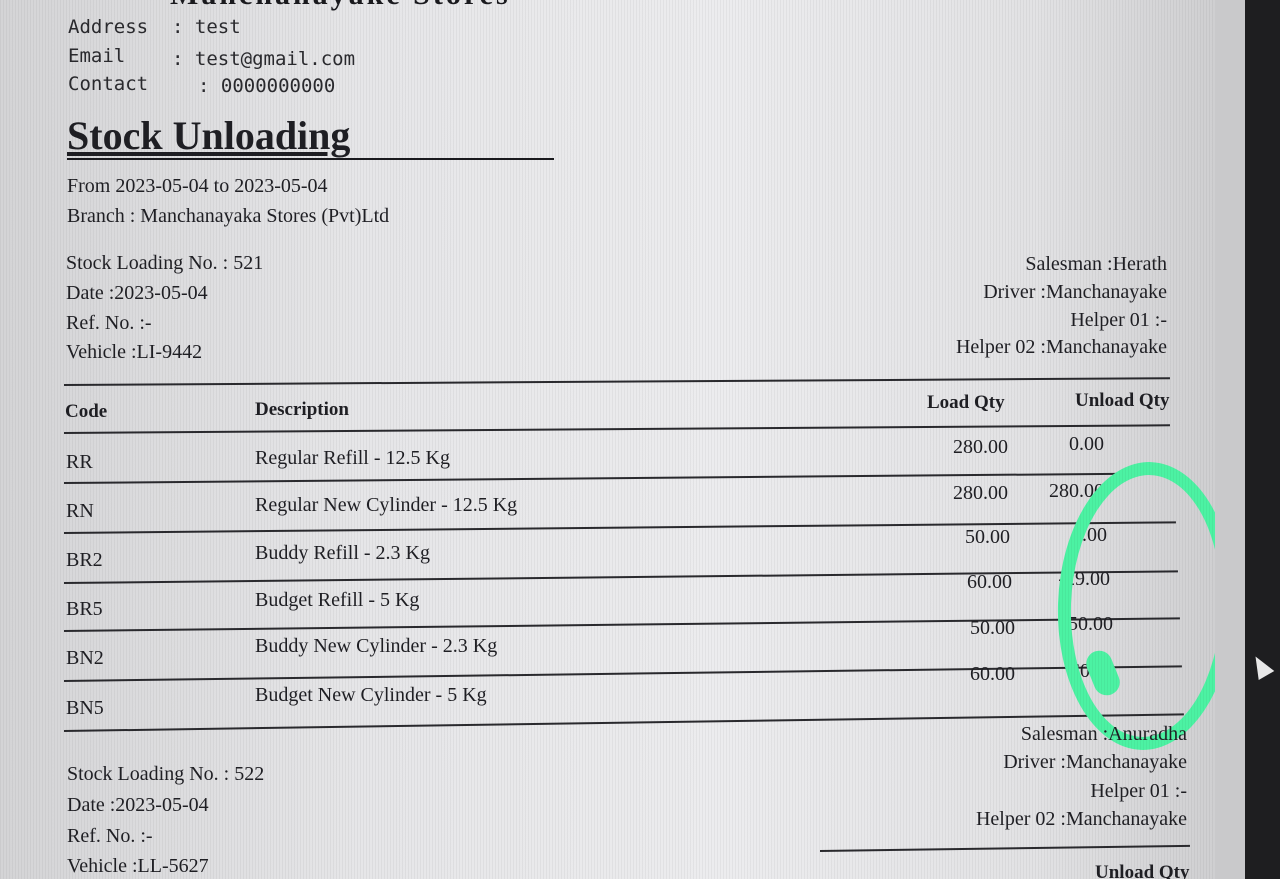 This screenshot has height=879, width=1280. I want to click on loading-2-date: Date :2023-05-04, so click(138, 805).